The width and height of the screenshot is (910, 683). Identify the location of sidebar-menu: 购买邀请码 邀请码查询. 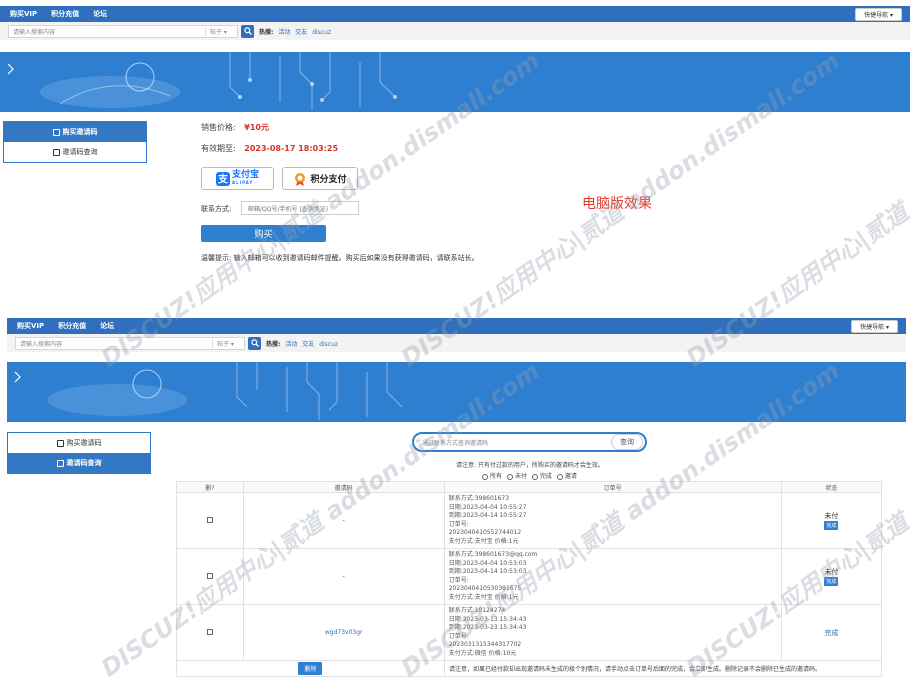
(75, 142).